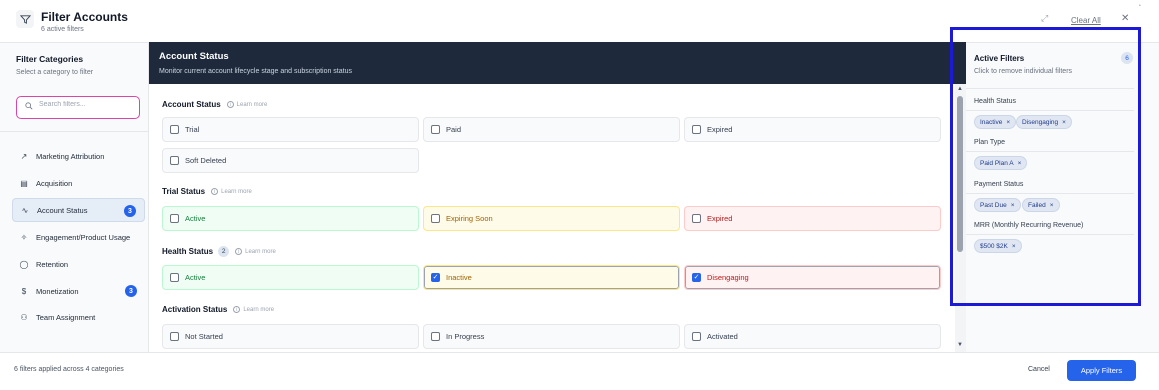  Describe the element at coordinates (1023, 71) in the screenshot. I see `active-filters-subtitle: Click to remove individual filters` at that location.